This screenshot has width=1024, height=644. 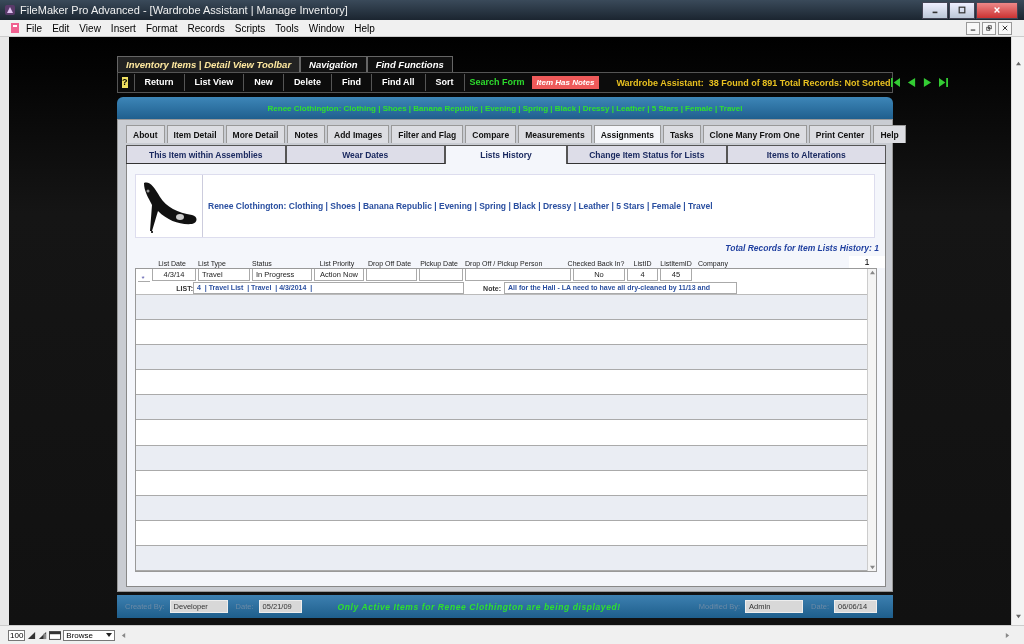 What do you see at coordinates (505, 108) in the screenshot?
I see `header-text: Renee Clothington: Clothing | Shoes | Banana Republic | Evening | Spring | Black | Dressy | Leather | 5 Stars | Female | Travel` at bounding box center [505, 108].